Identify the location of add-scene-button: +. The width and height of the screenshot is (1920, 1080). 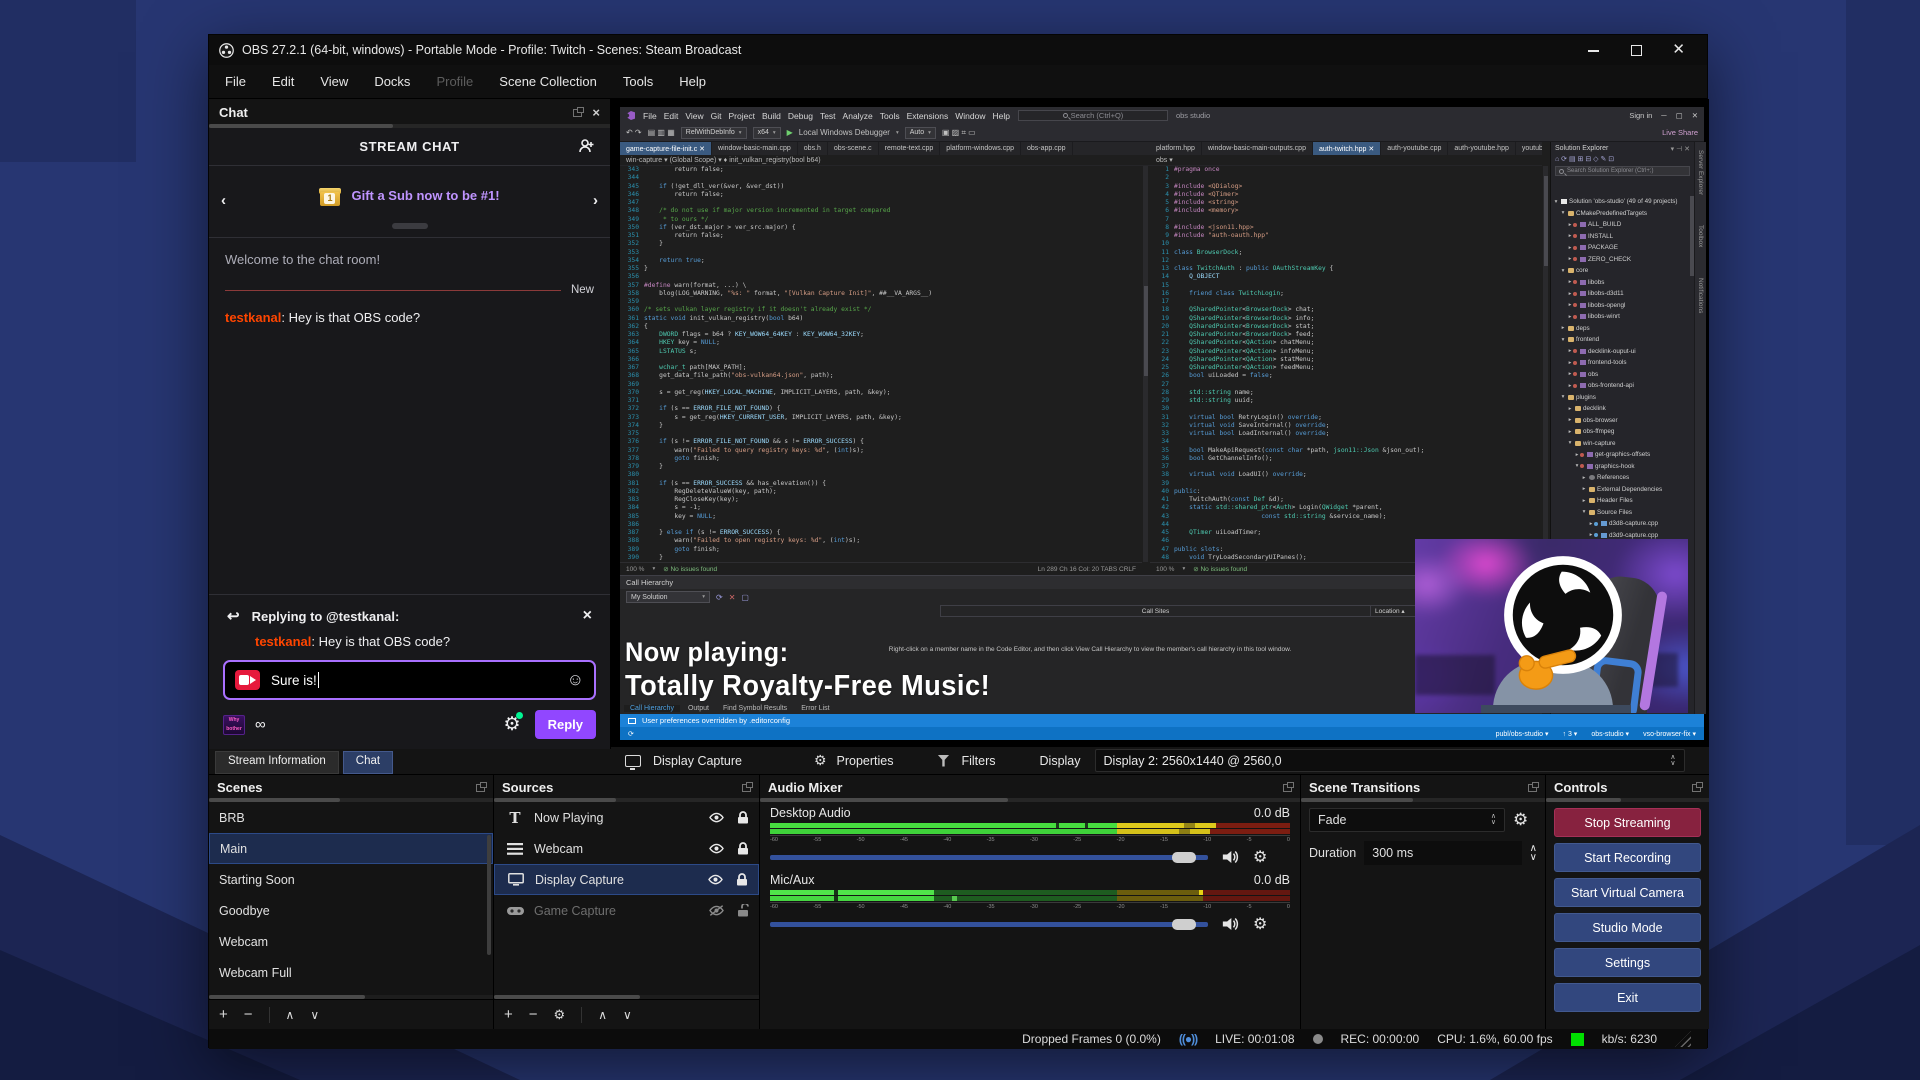
(223, 1014).